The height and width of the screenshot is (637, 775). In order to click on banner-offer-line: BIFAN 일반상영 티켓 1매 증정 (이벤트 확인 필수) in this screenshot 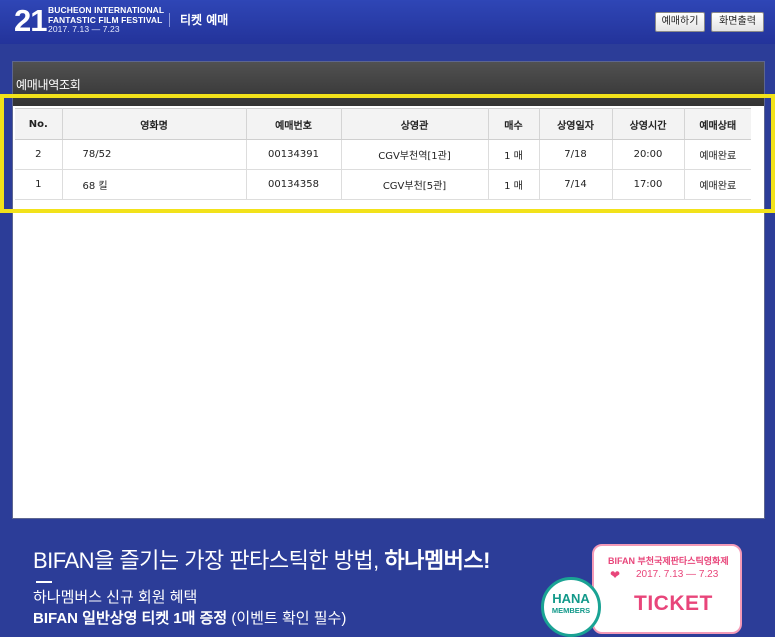, I will do `click(189, 617)`.